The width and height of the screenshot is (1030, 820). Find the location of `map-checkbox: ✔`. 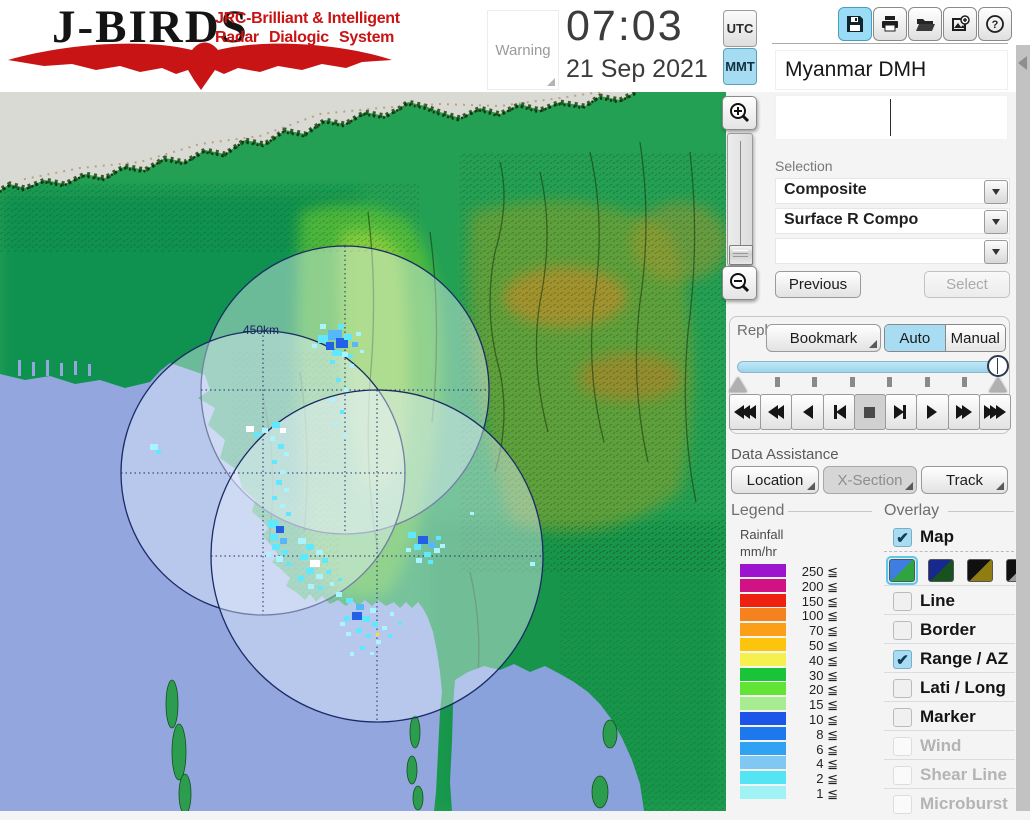

map-checkbox: ✔ is located at coordinates (902, 537).